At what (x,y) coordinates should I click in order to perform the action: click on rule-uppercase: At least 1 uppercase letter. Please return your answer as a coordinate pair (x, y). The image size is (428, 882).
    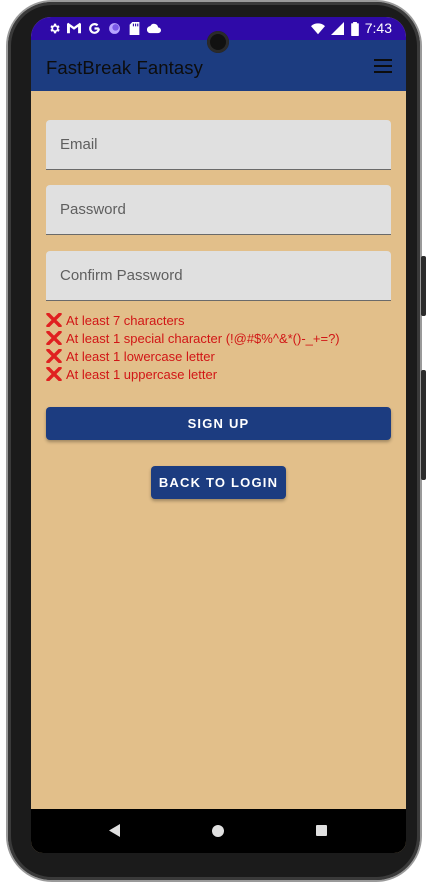
    Looking at the image, I should click on (193, 374).